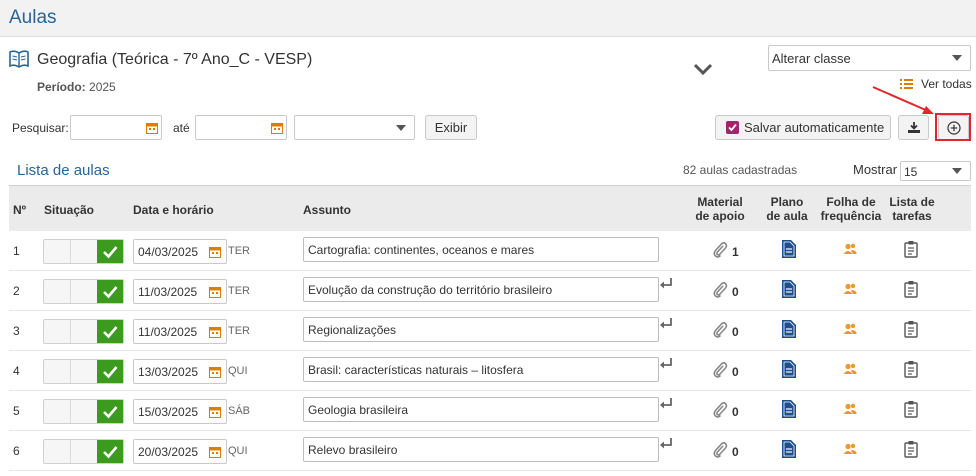 The image size is (976, 476). I want to click on checkbox-checked-icon, so click(732, 127).